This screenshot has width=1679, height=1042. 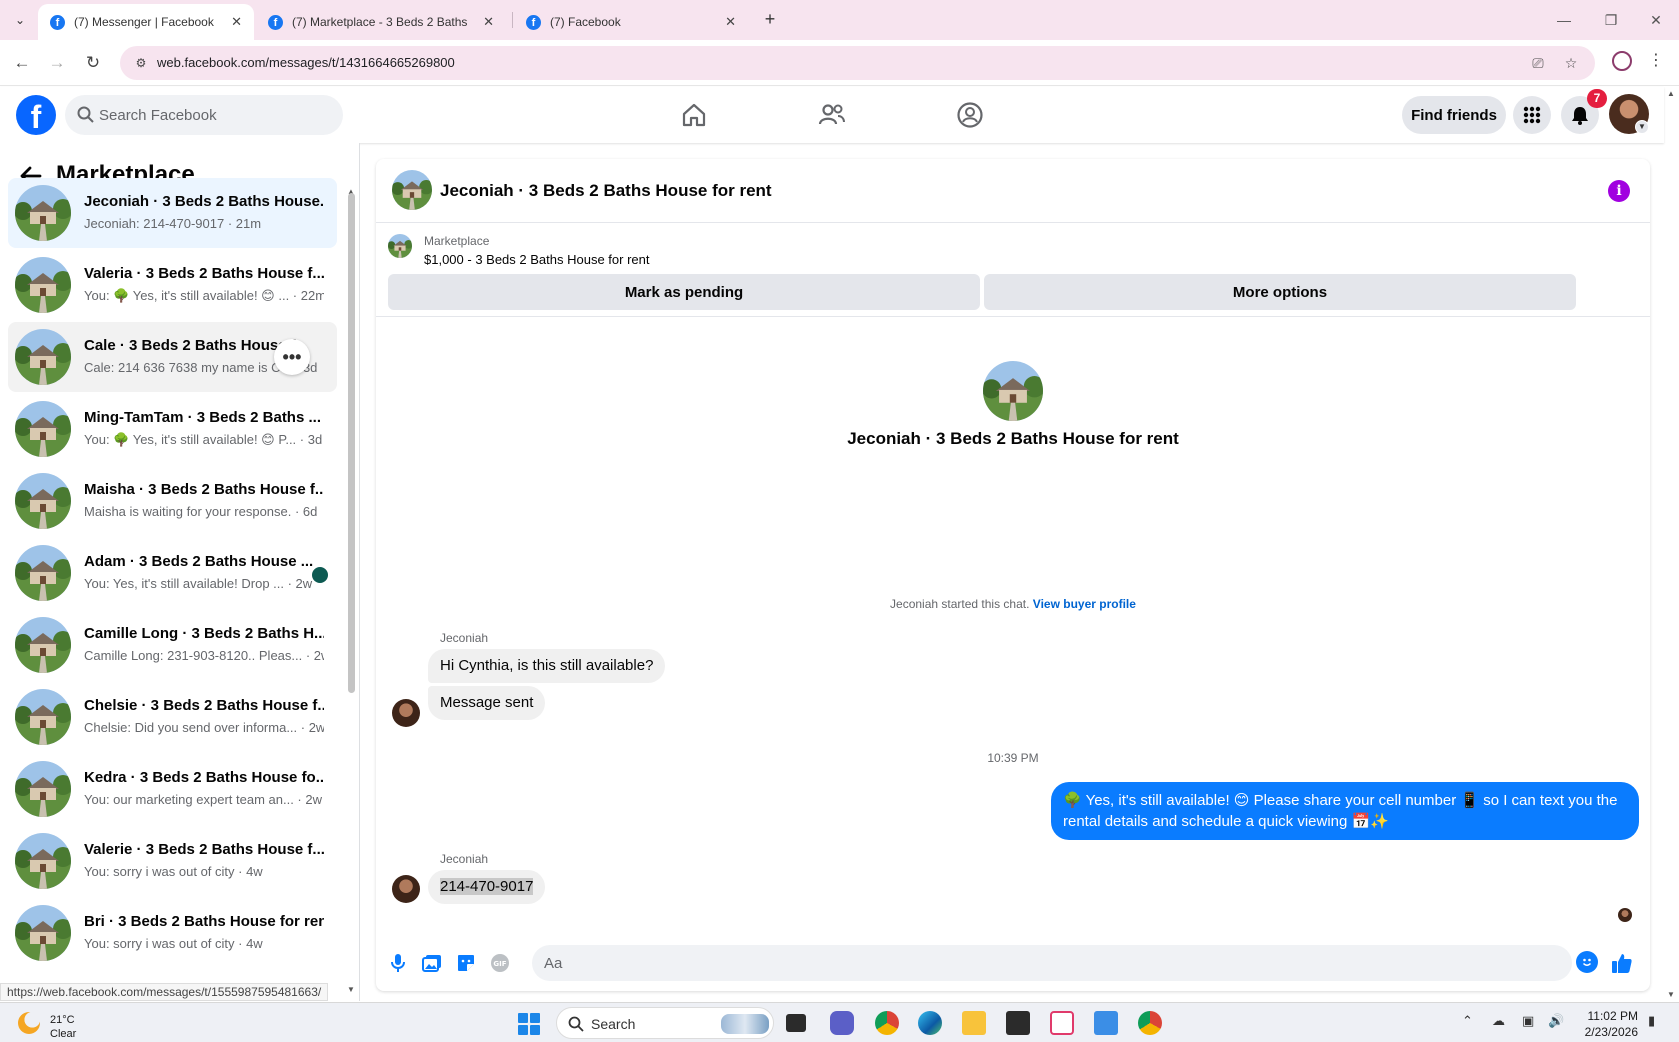 What do you see at coordinates (1642, 127) in the screenshot?
I see `chevron-down-icon: ▼` at bounding box center [1642, 127].